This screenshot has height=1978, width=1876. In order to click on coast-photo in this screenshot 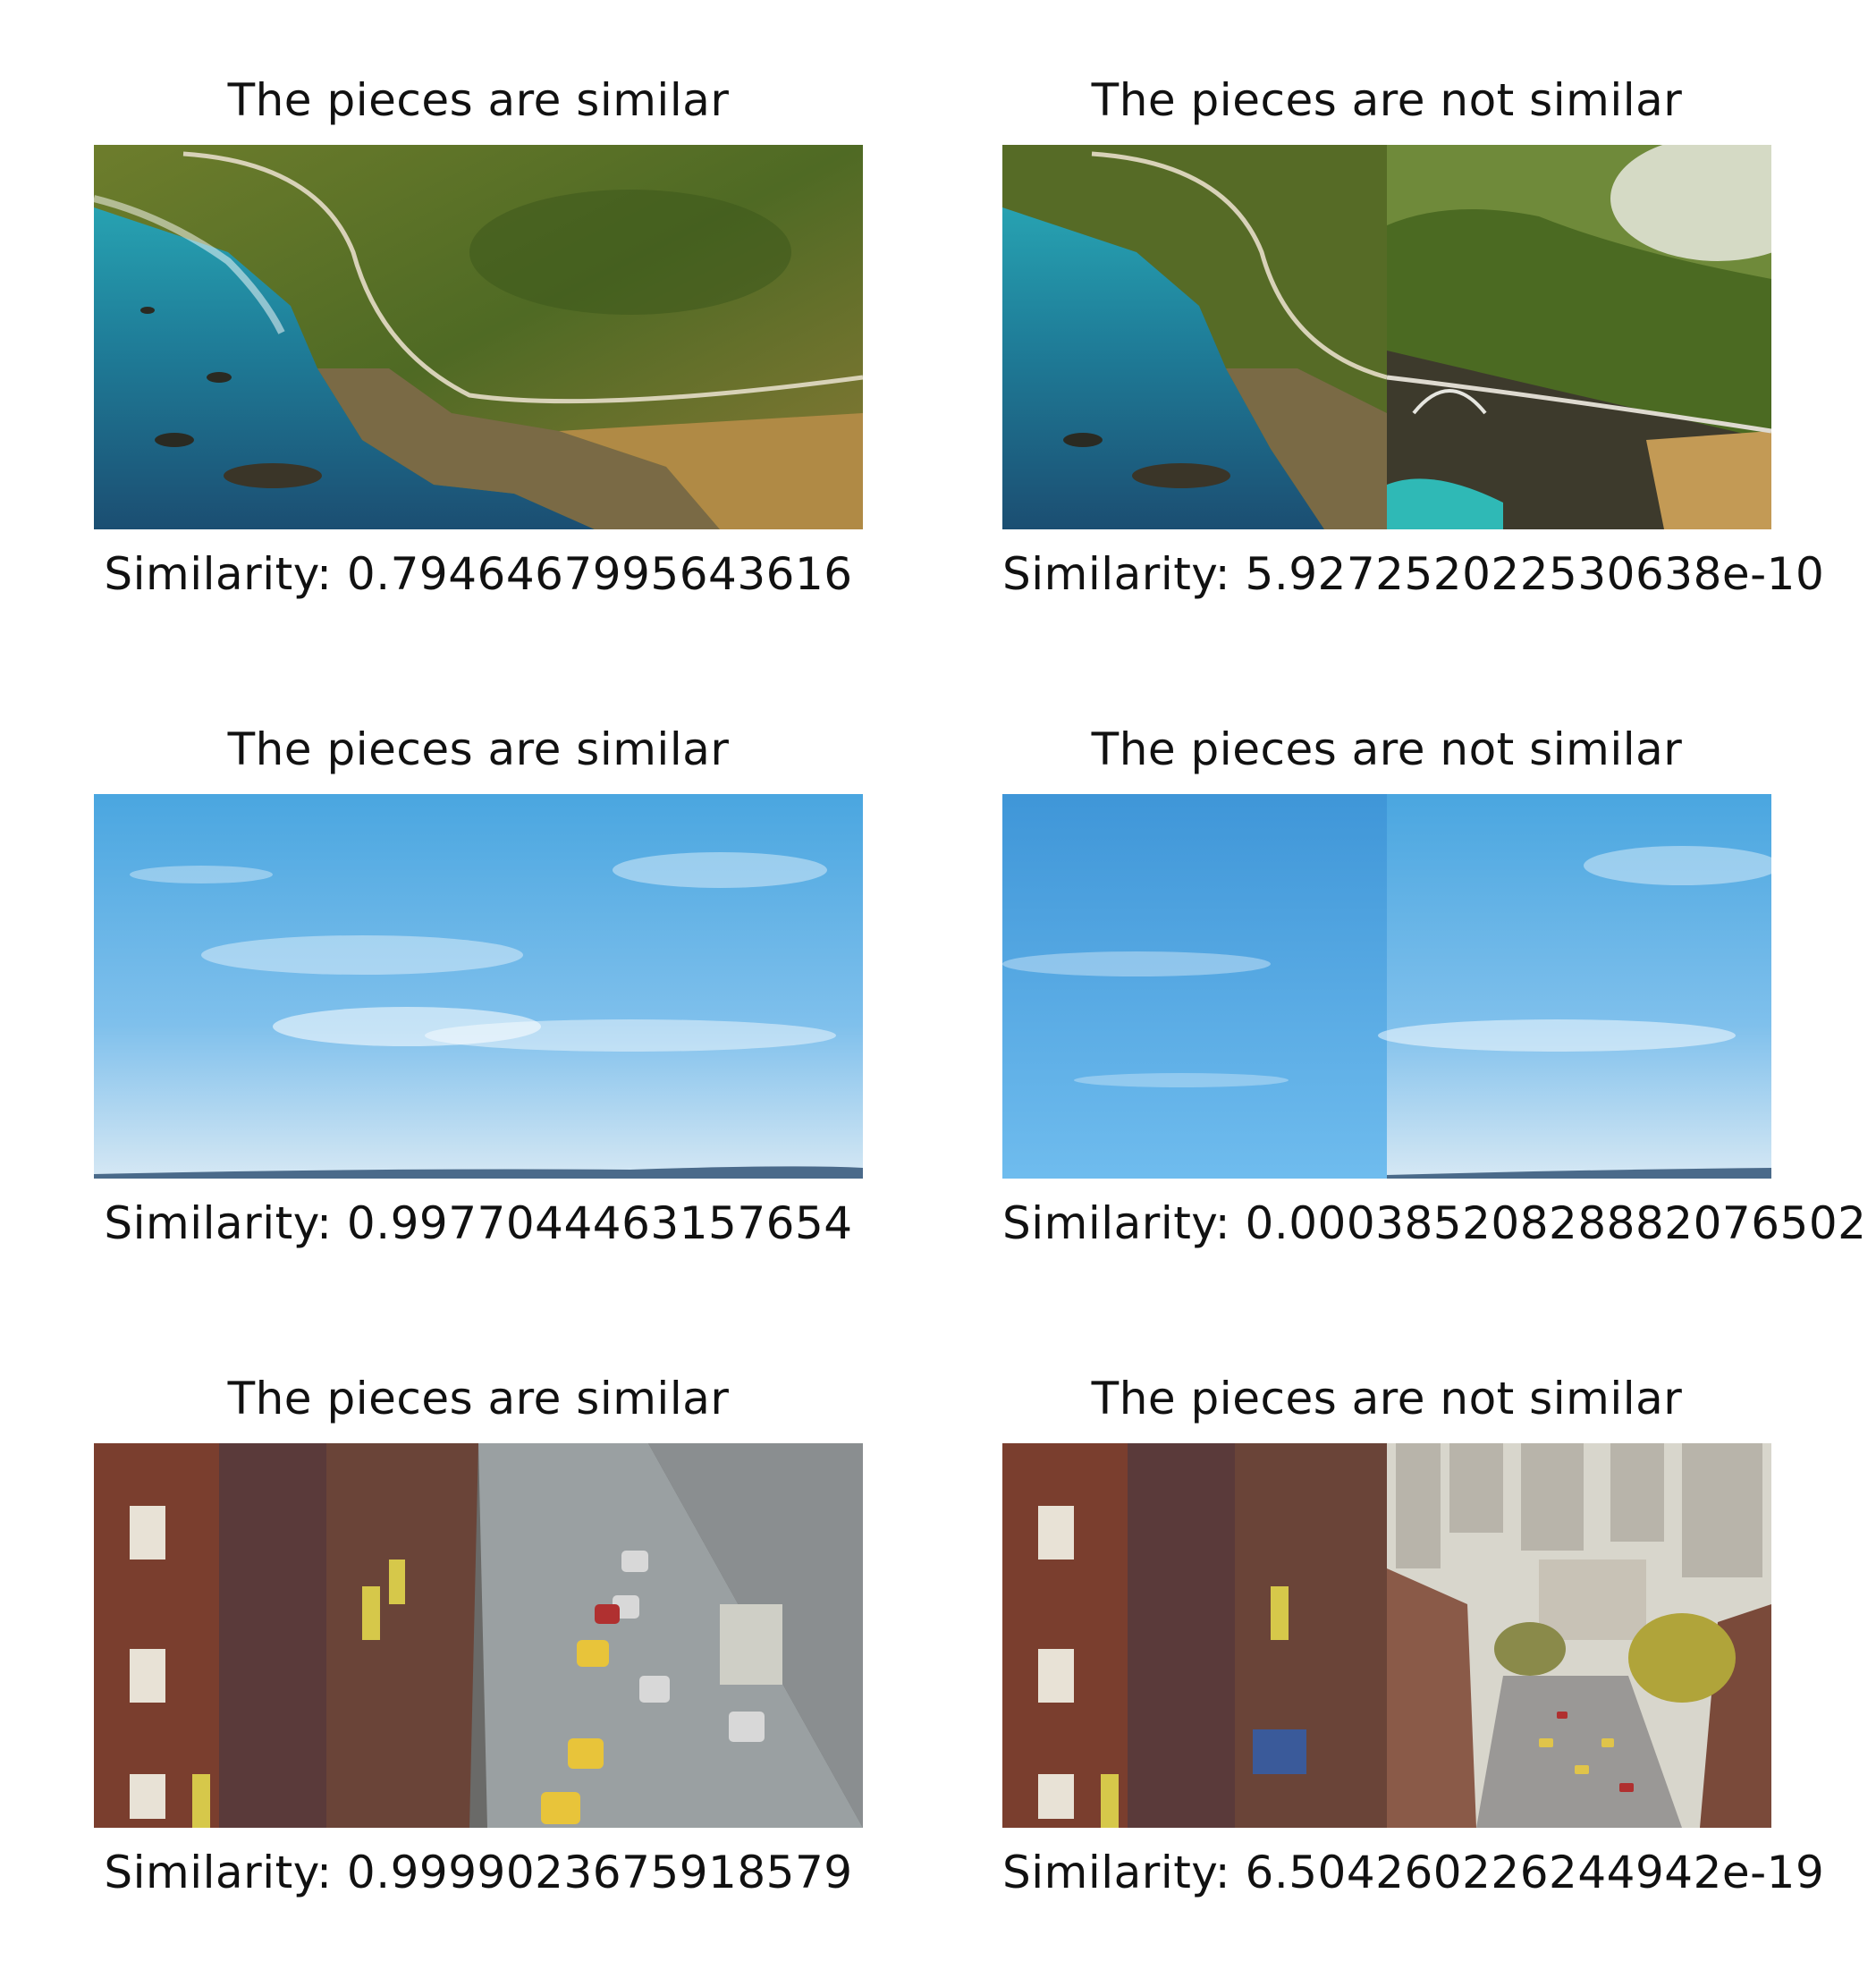, I will do `click(479, 337)`.